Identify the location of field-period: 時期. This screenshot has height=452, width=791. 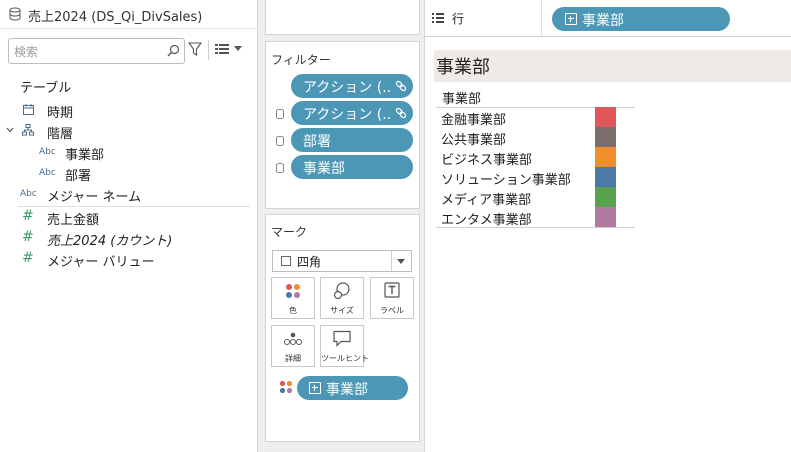
(128, 110).